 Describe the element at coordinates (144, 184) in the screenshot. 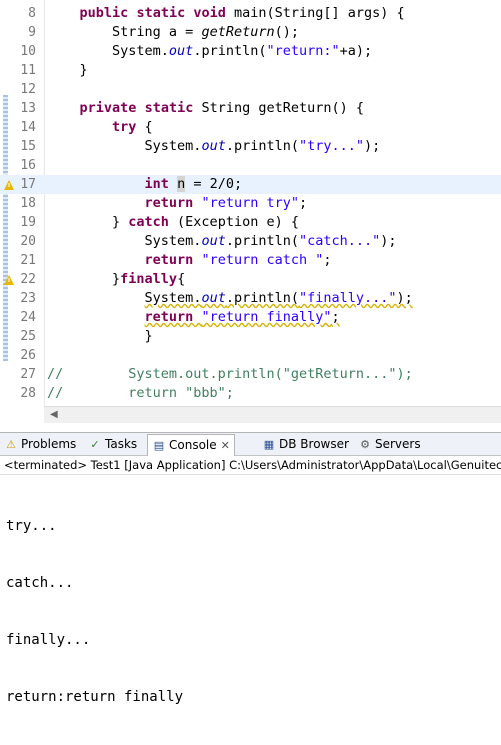

I see `code-text: int n = 2/0;` at that location.